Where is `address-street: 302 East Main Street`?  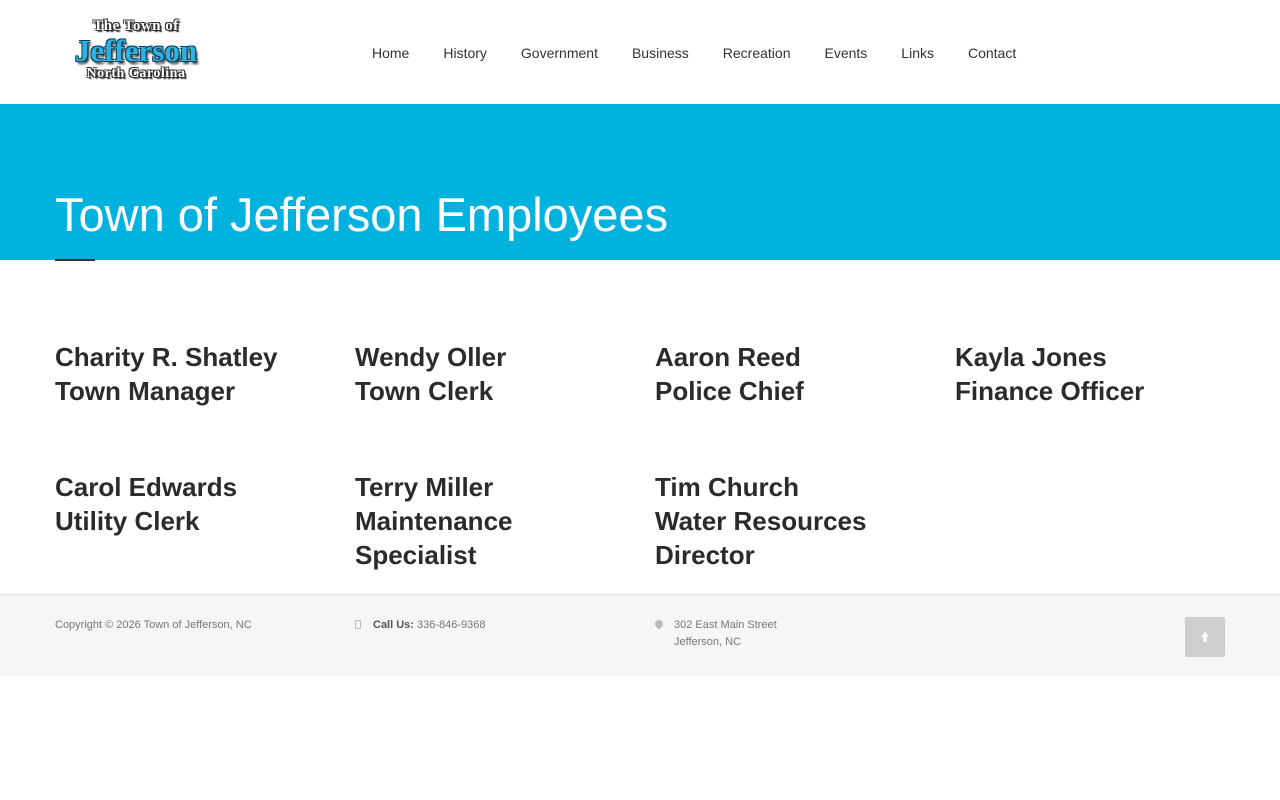 address-street: 302 East Main Street is located at coordinates (725, 625).